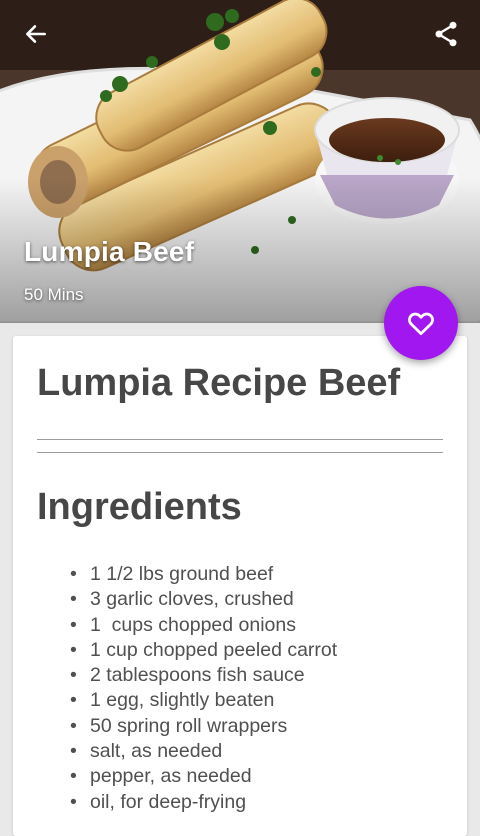 The width and height of the screenshot is (480, 836). What do you see at coordinates (195, 676) in the screenshot?
I see `ingredient-item: 2 tablespoons fish sauce` at bounding box center [195, 676].